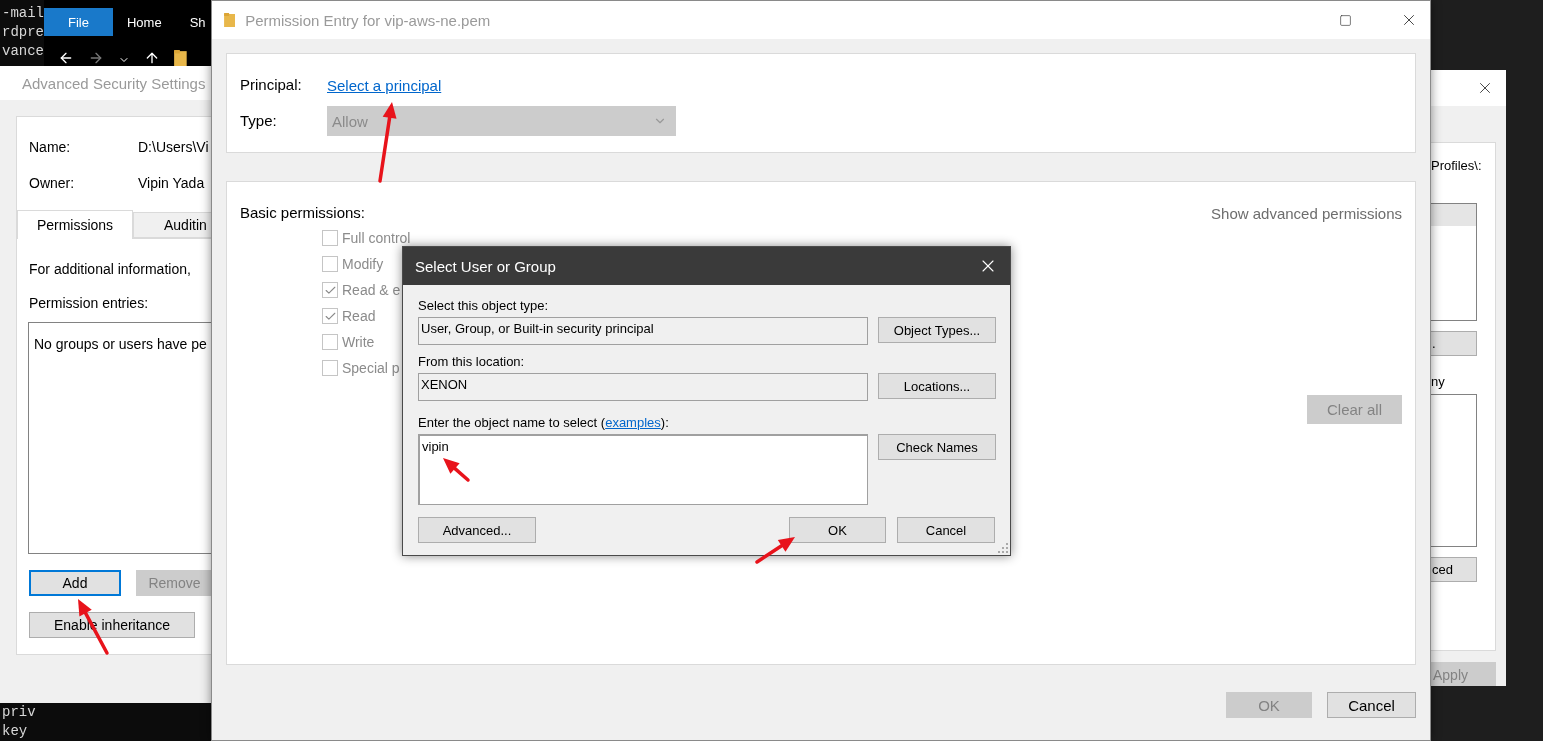  What do you see at coordinates (363, 264) in the screenshot?
I see `checkbox-label: Modify` at bounding box center [363, 264].